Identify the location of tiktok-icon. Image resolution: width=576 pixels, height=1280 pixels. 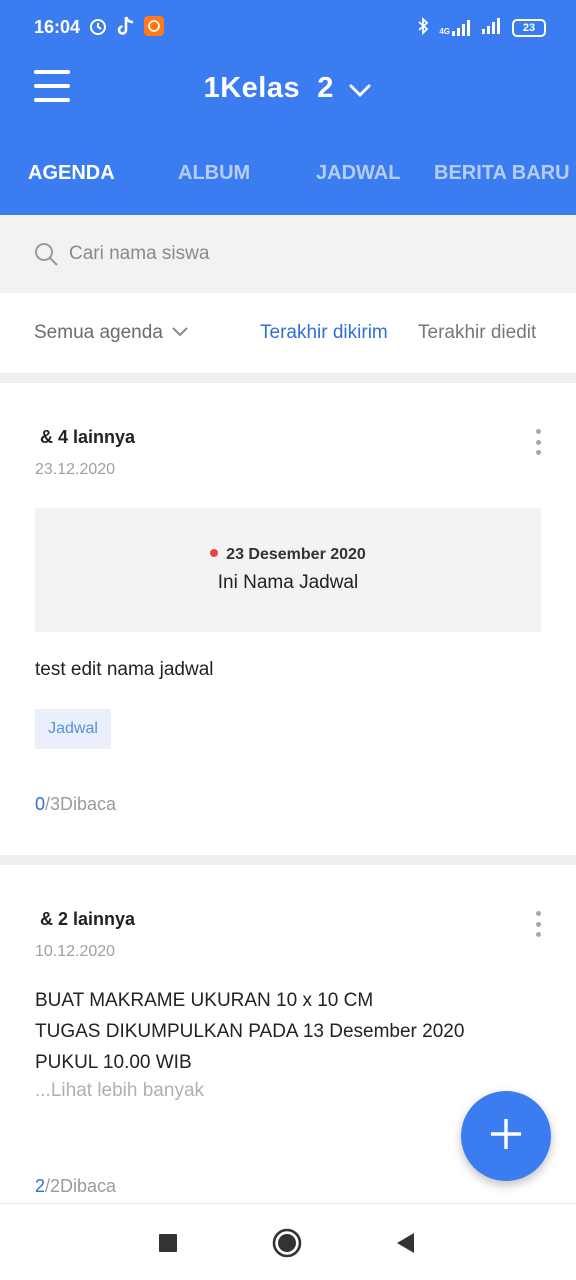
(126, 26).